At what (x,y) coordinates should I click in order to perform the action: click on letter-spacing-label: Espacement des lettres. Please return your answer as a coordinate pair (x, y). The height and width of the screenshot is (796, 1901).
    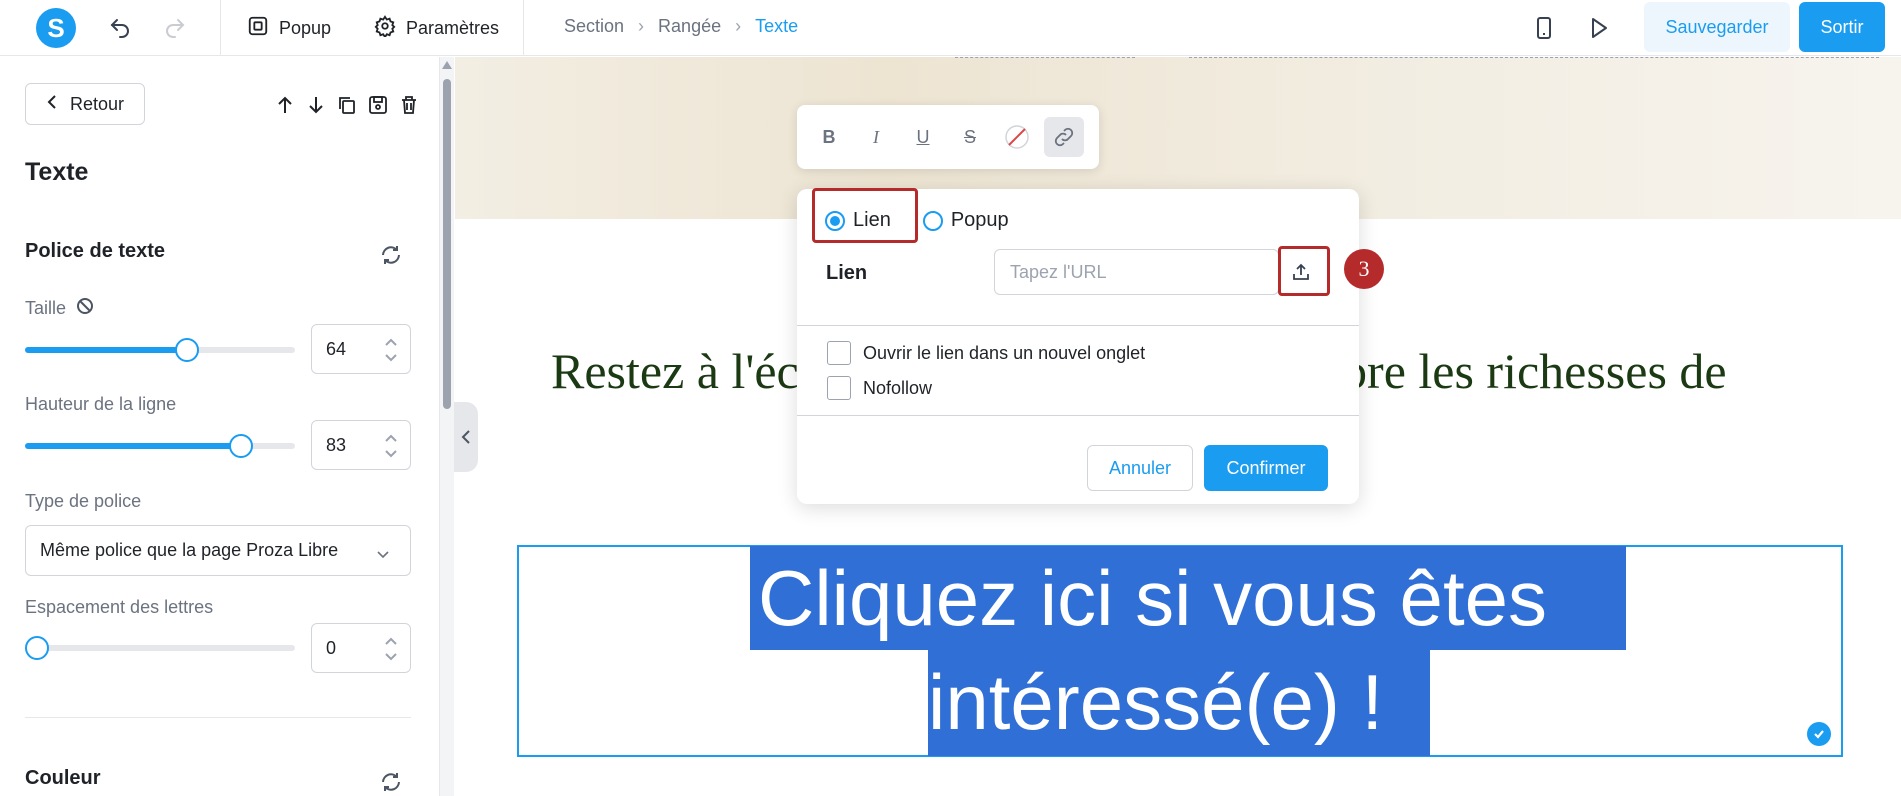
    Looking at the image, I should click on (119, 607).